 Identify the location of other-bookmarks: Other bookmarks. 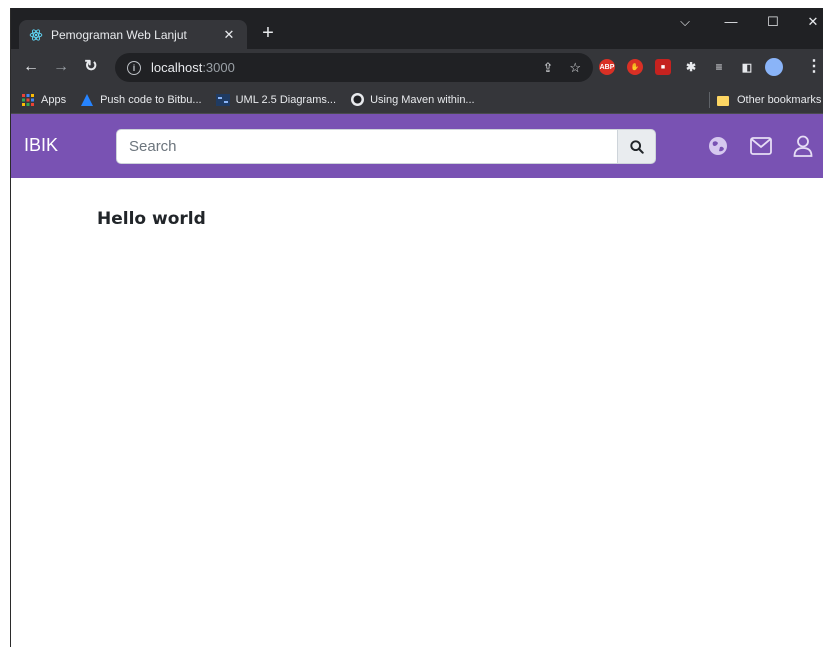
(769, 100).